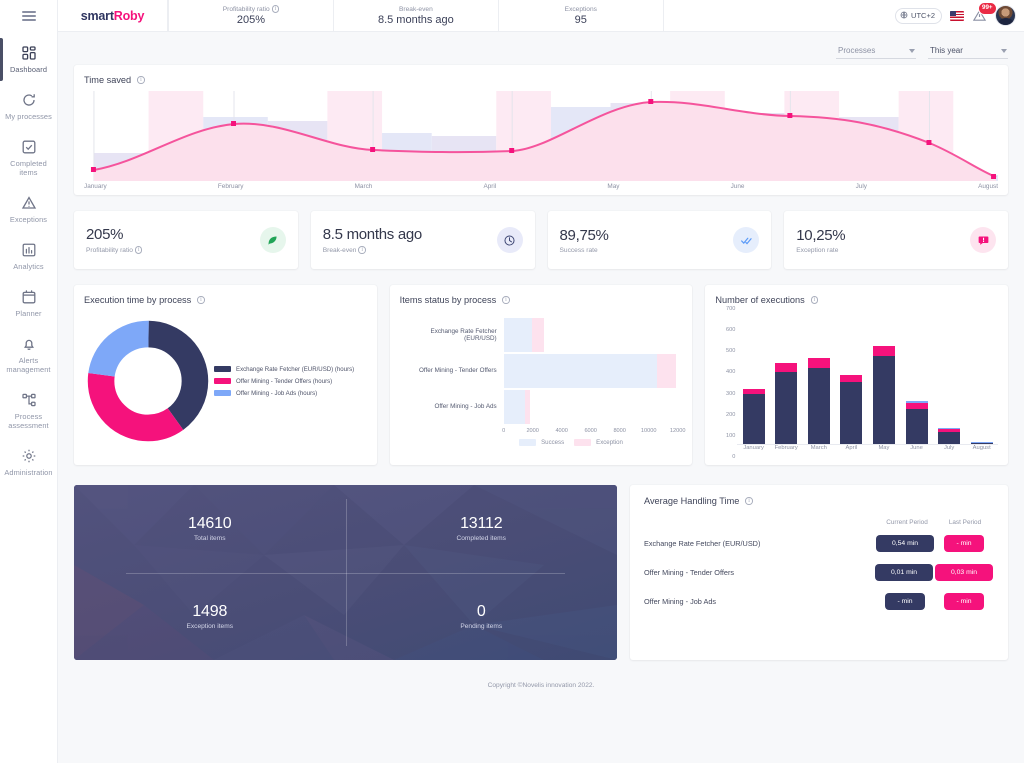 Image resolution: width=1024 pixels, height=763 pixels. I want to click on x-tick: March, so click(818, 448).